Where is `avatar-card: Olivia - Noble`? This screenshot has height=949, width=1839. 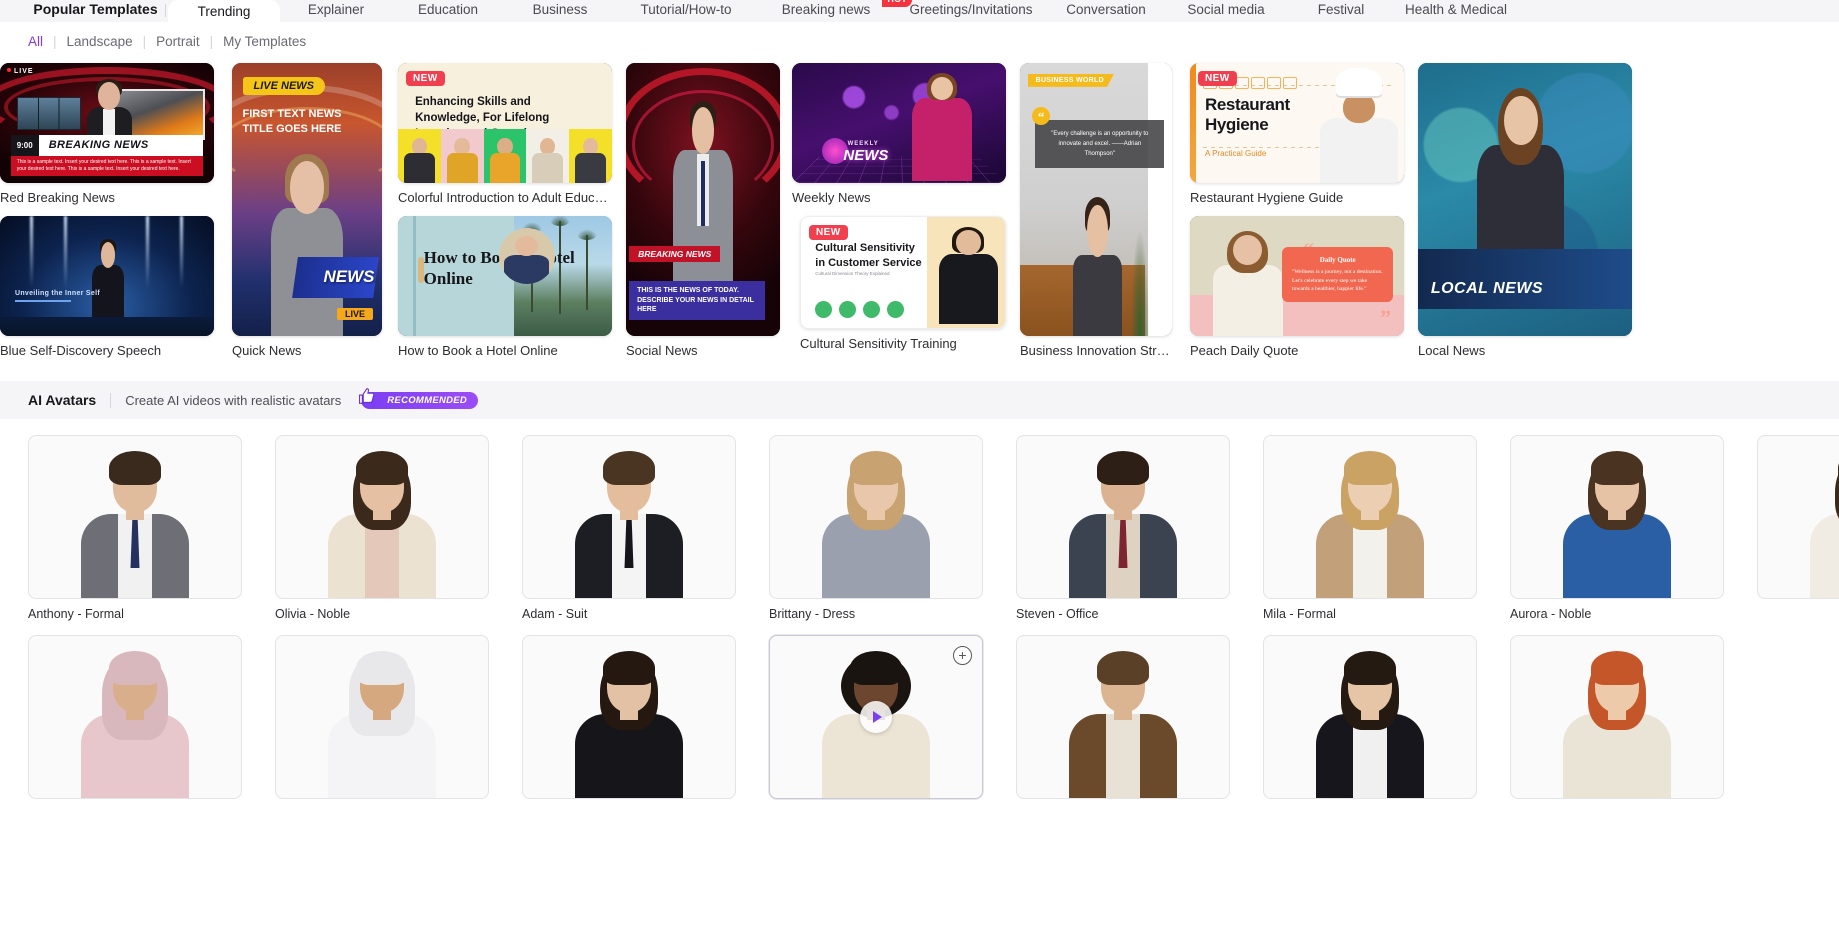 avatar-card: Olivia - Noble is located at coordinates (382, 535).